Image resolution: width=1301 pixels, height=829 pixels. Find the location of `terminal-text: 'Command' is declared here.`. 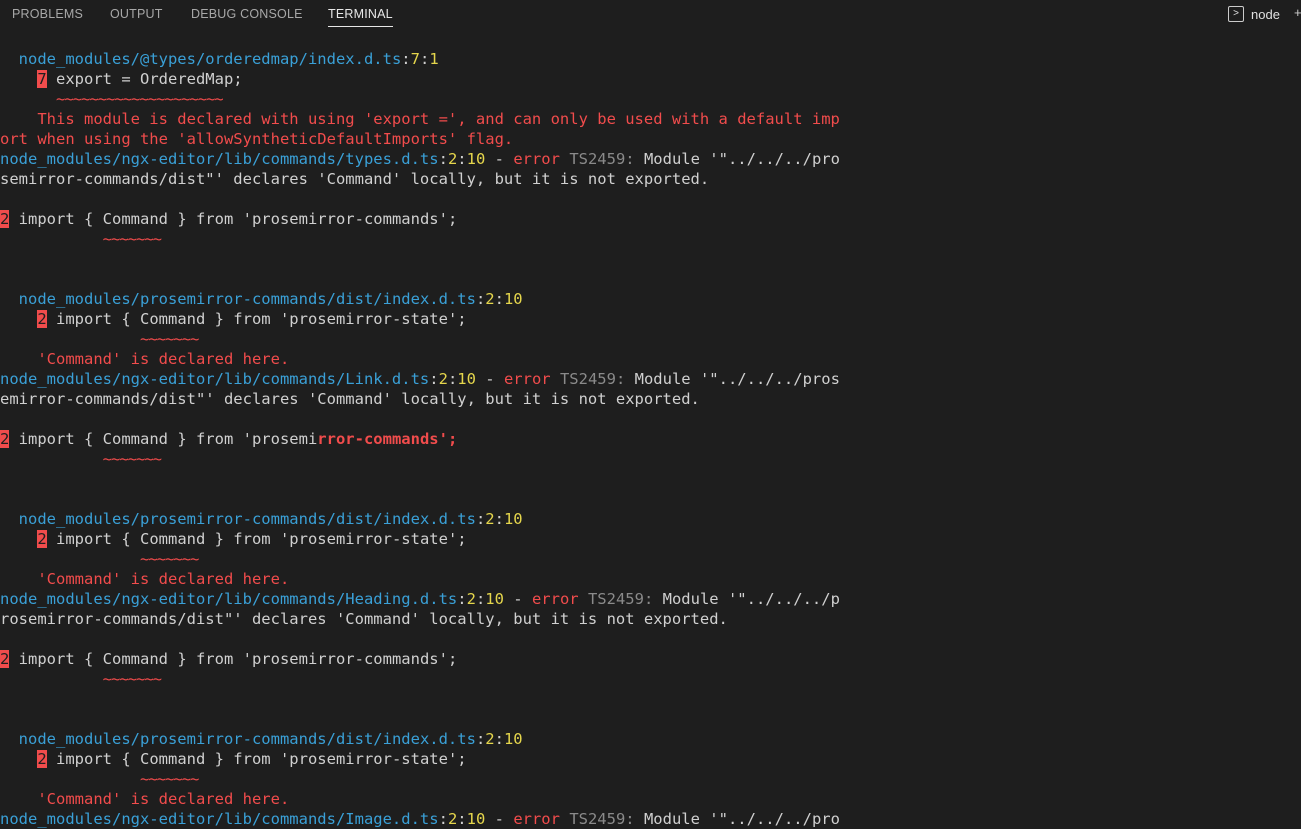

terminal-text: 'Command' is declared here. is located at coordinates (145, 799).